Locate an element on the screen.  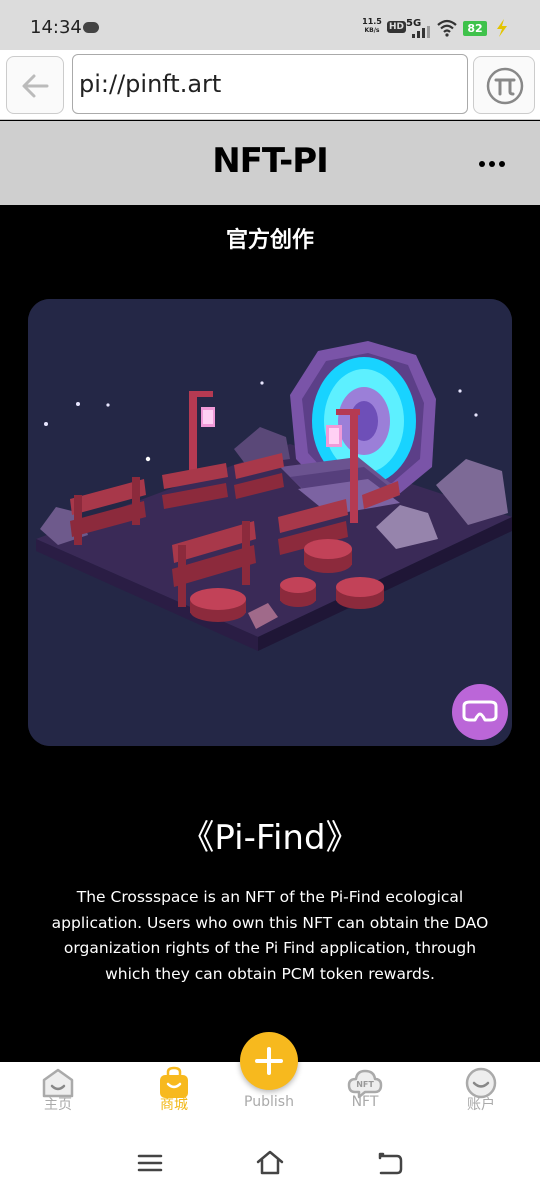
tab-nft: NFT NFT is located at coordinates (365, 1094).